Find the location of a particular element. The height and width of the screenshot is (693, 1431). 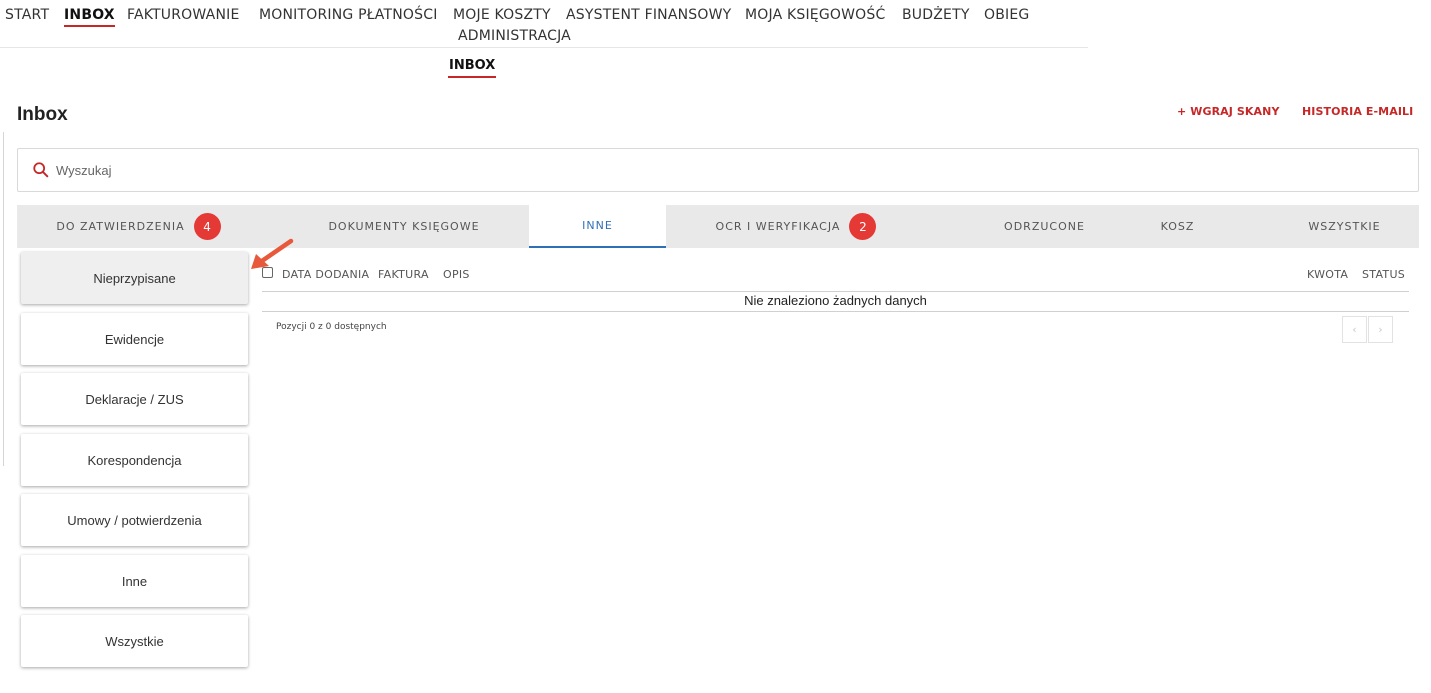

table-header: DATA DODANIA FAKTURA OPIS KWOTA STATUS is located at coordinates (835, 277).